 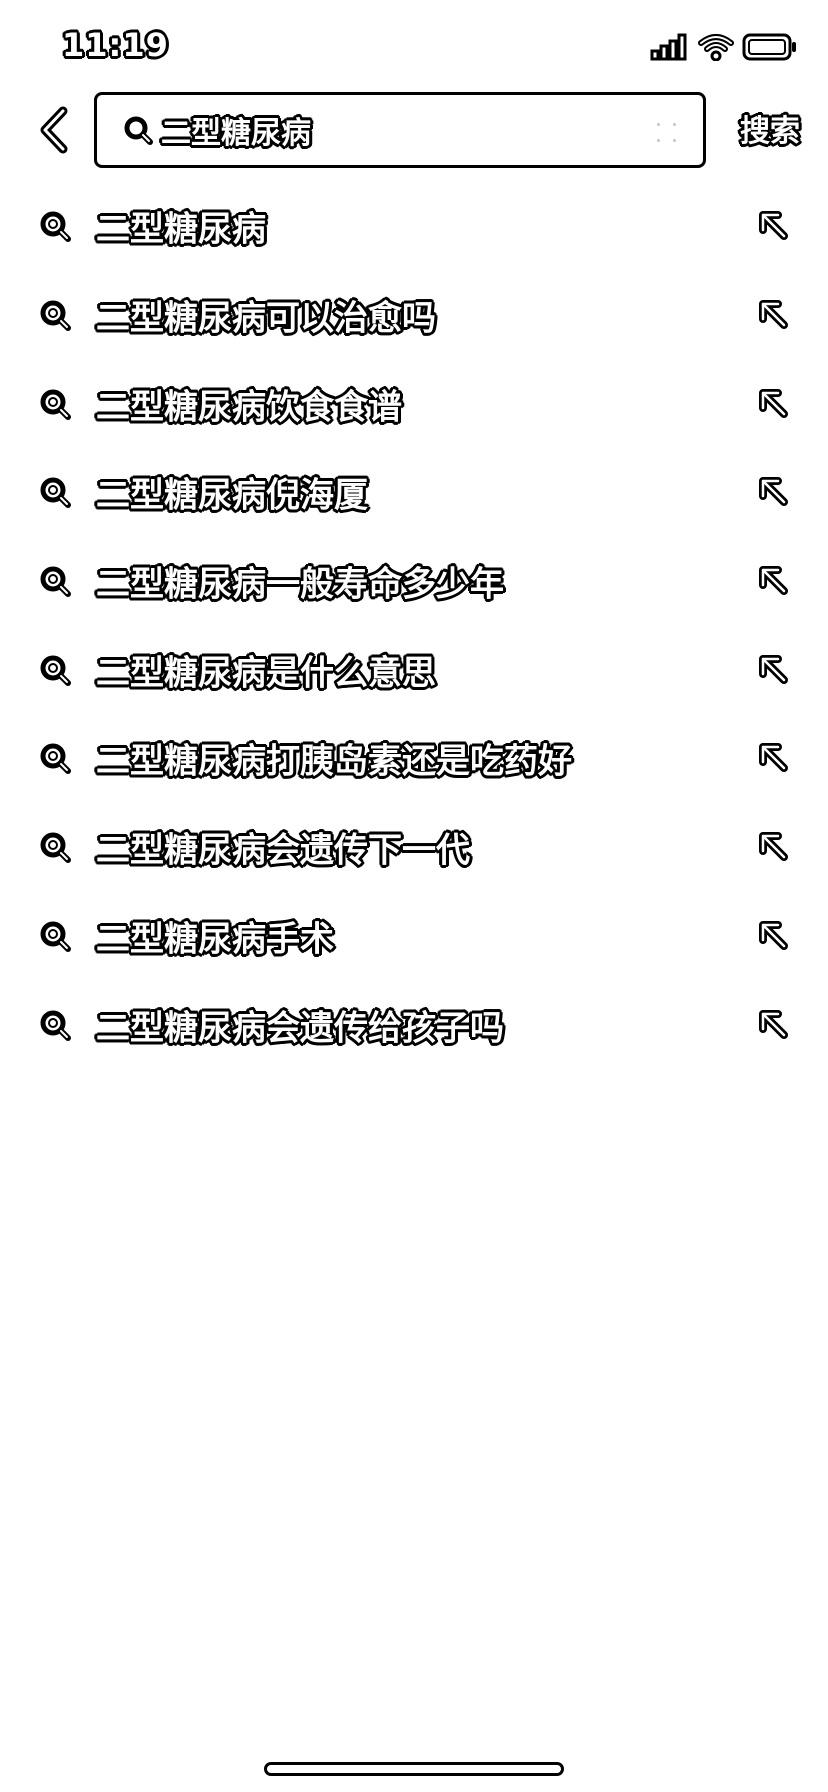 I want to click on home-indicator, so click(x=414, y=1769).